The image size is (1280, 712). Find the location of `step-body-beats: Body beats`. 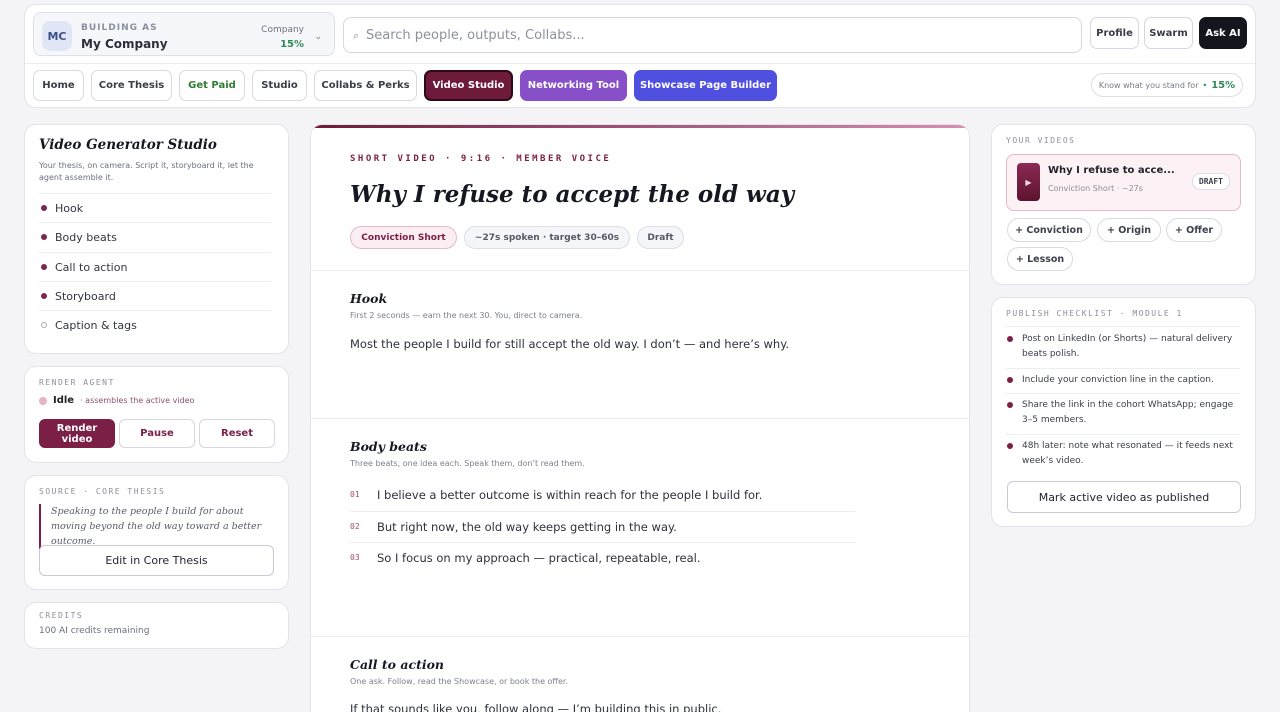

step-body-beats: Body beats is located at coordinates (155, 236).